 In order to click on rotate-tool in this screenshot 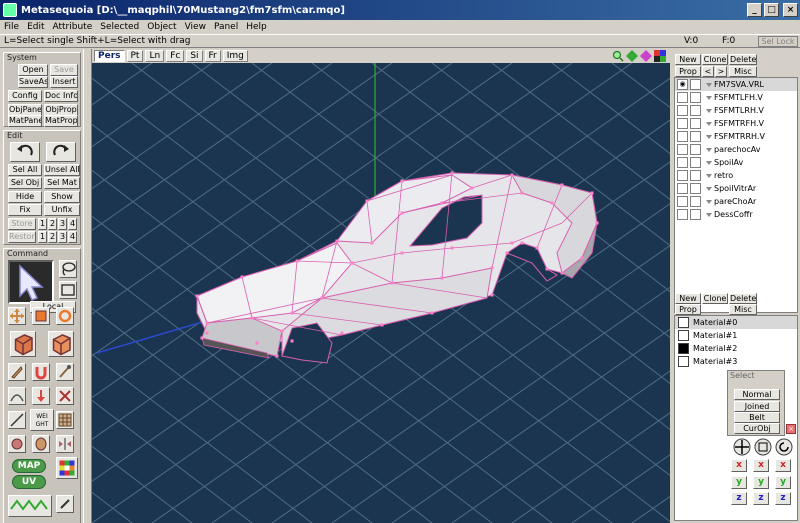, I will do `click(65, 316)`.